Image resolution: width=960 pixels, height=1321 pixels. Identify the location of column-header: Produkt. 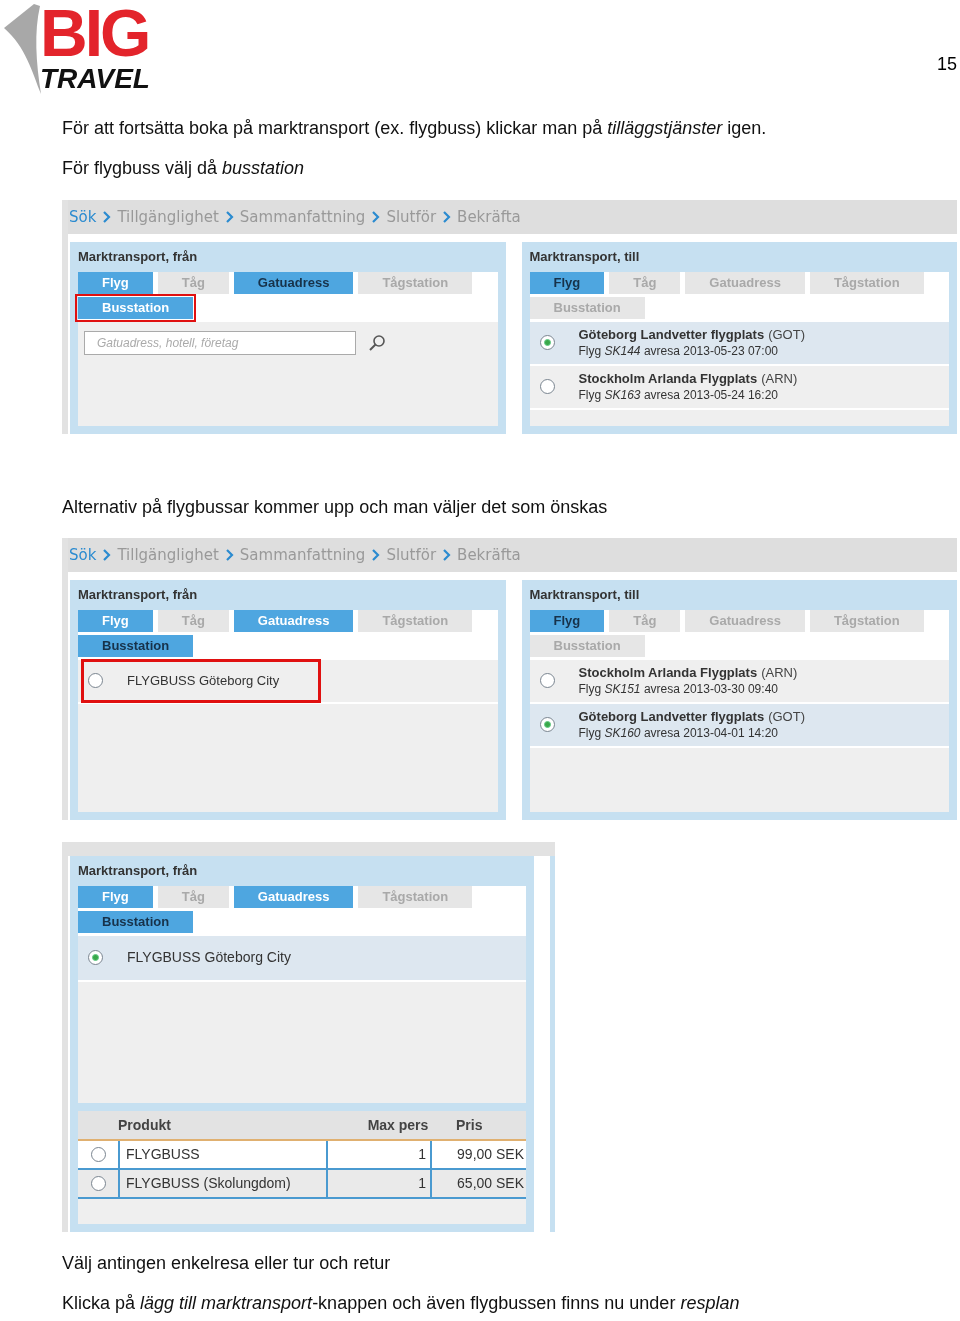
(145, 1125).